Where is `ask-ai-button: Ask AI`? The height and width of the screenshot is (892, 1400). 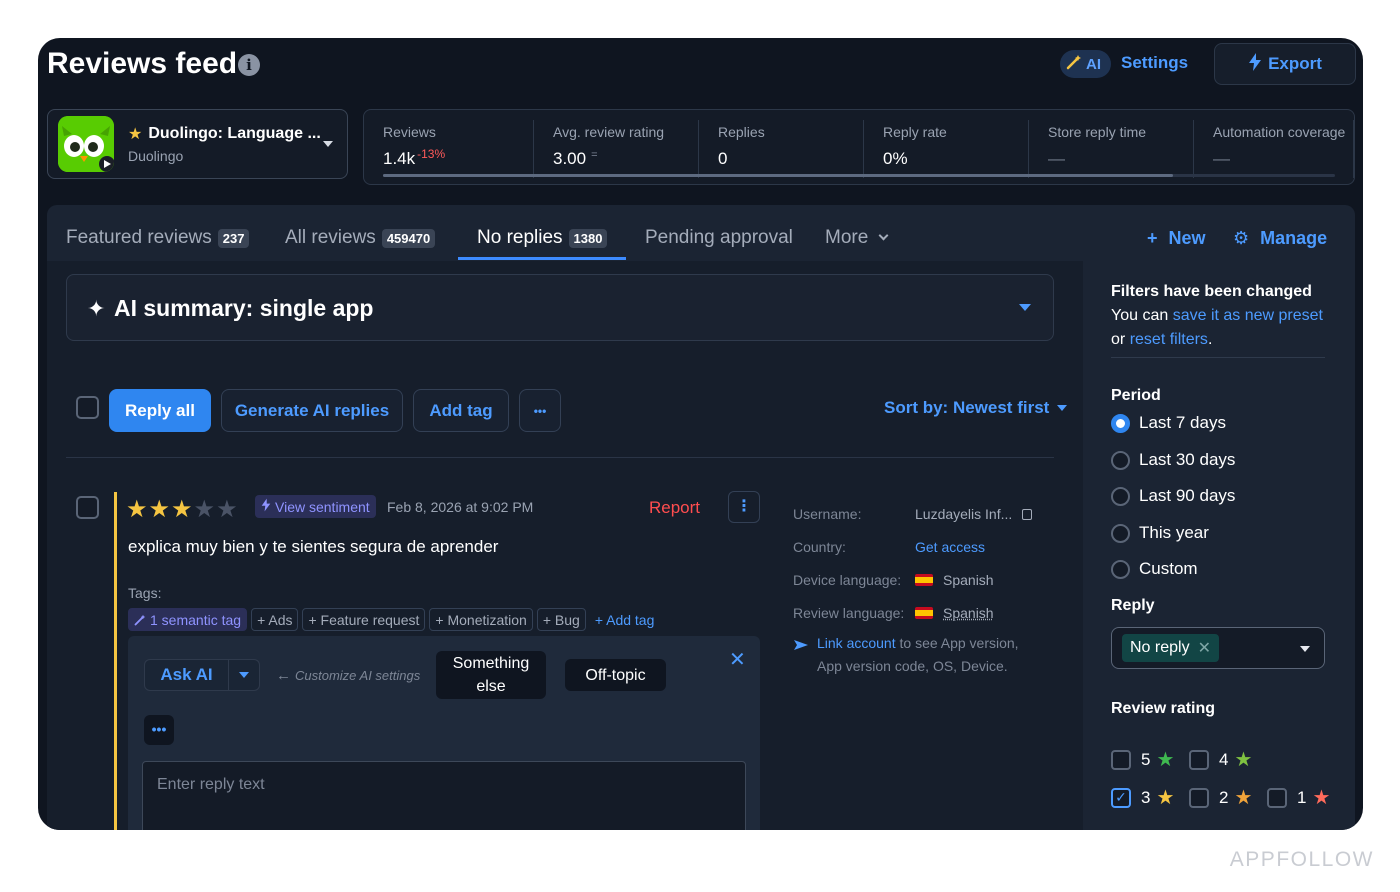 ask-ai-button: Ask AI is located at coordinates (187, 675).